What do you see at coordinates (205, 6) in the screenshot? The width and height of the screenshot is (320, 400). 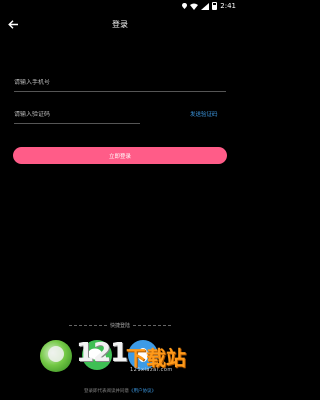 I see `signal-icon` at bounding box center [205, 6].